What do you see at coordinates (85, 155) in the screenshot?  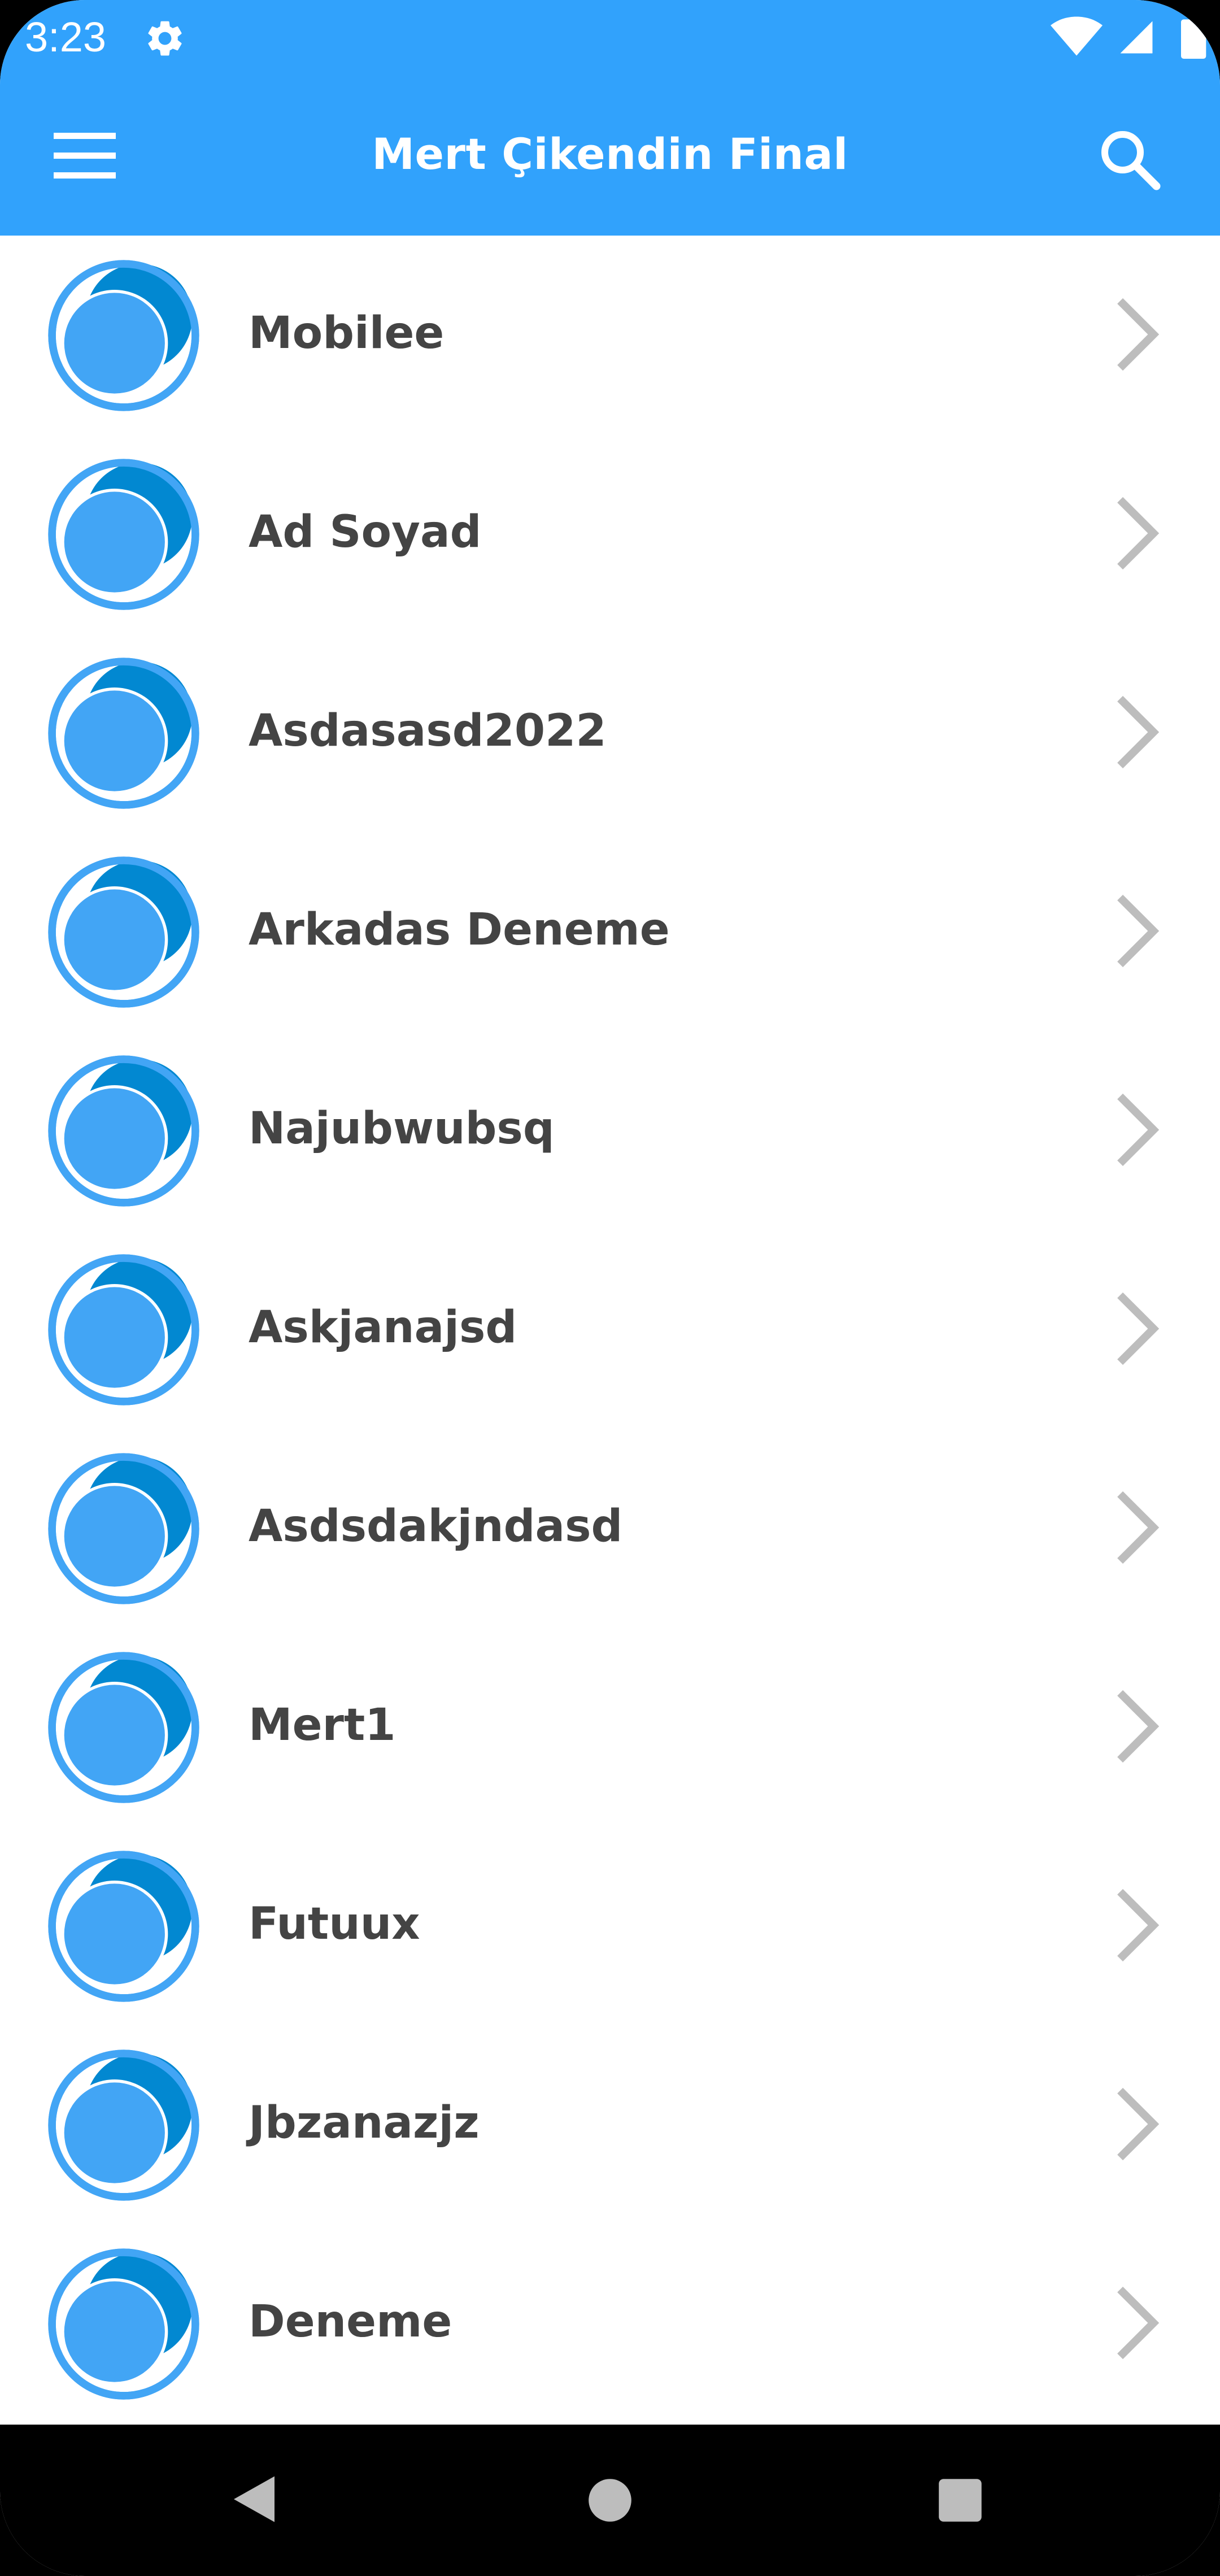 I see `hamburger-menu-icon` at bounding box center [85, 155].